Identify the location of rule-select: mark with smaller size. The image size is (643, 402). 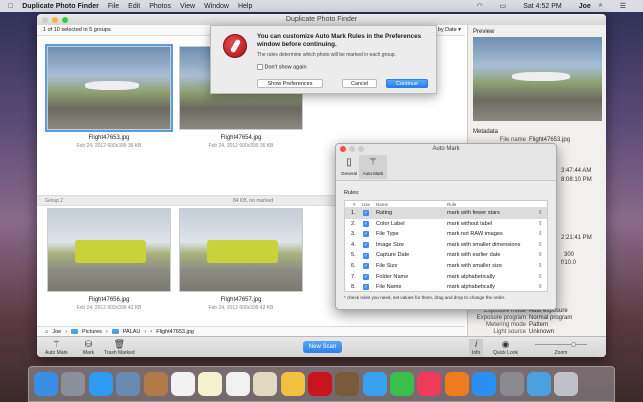
(474, 266).